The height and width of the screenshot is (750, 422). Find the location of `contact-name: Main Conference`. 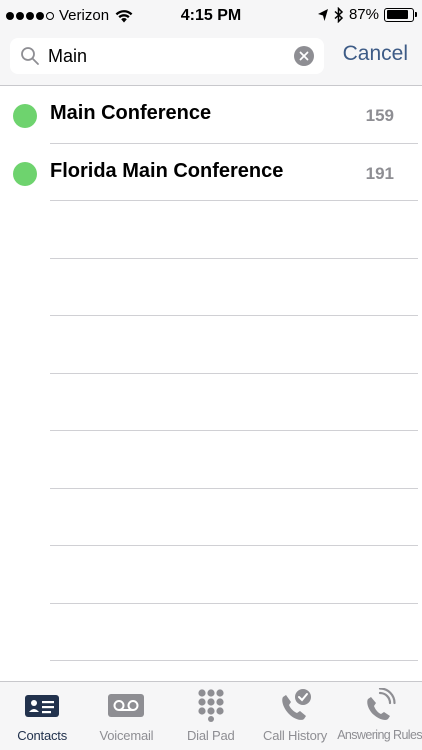

contact-name: Main Conference is located at coordinates (131, 113).